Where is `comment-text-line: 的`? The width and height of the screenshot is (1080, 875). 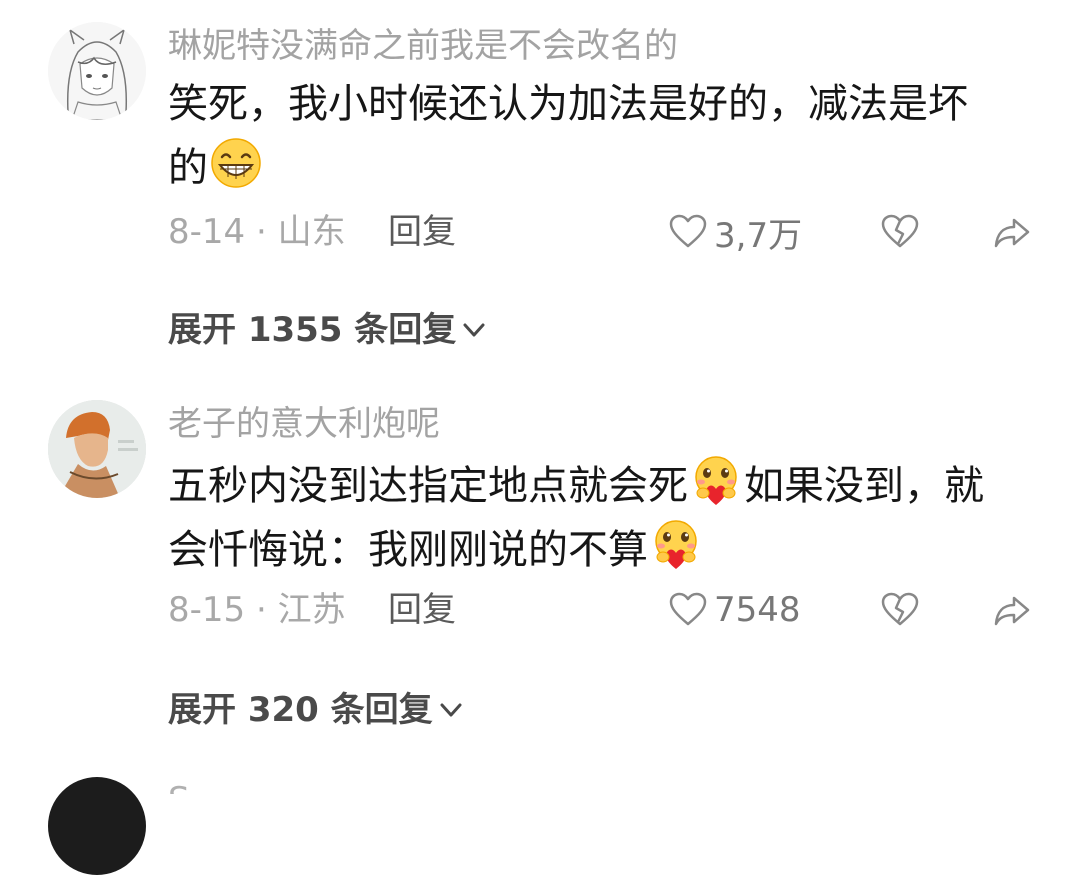
comment-text-line: 的 is located at coordinates (188, 168).